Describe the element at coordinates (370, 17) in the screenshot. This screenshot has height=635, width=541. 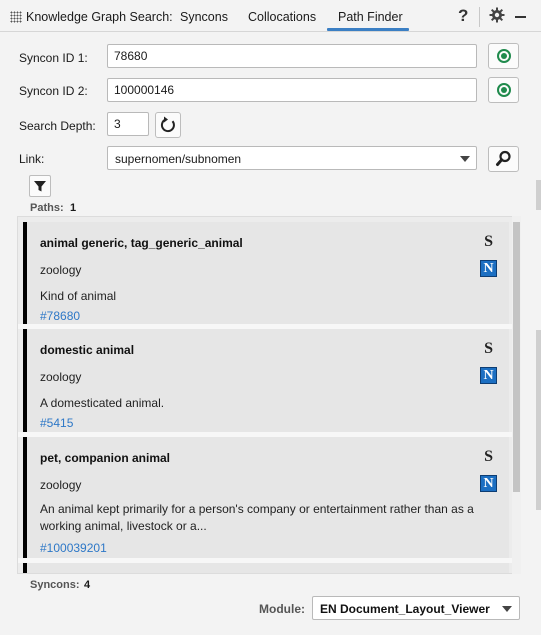
I see `tab-path-finder: Path Finder` at that location.